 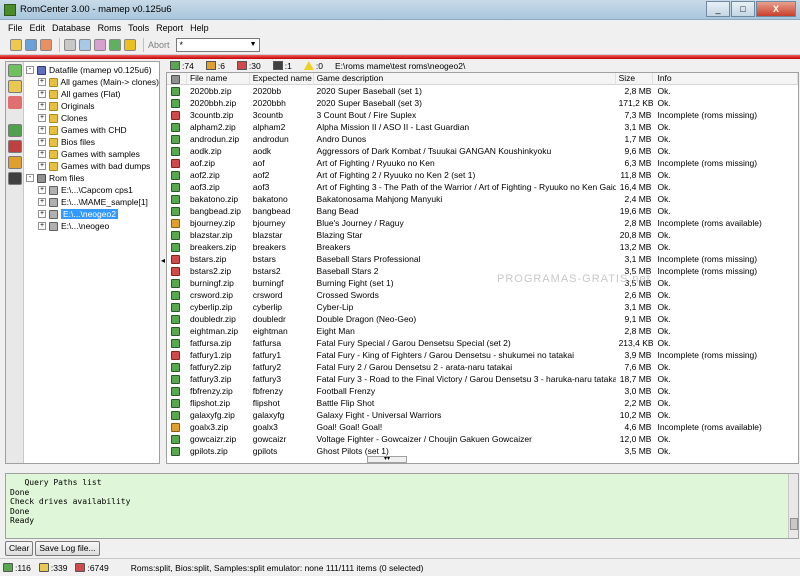 I want to click on tree-node: + Originals, so click(x=92, y=106).